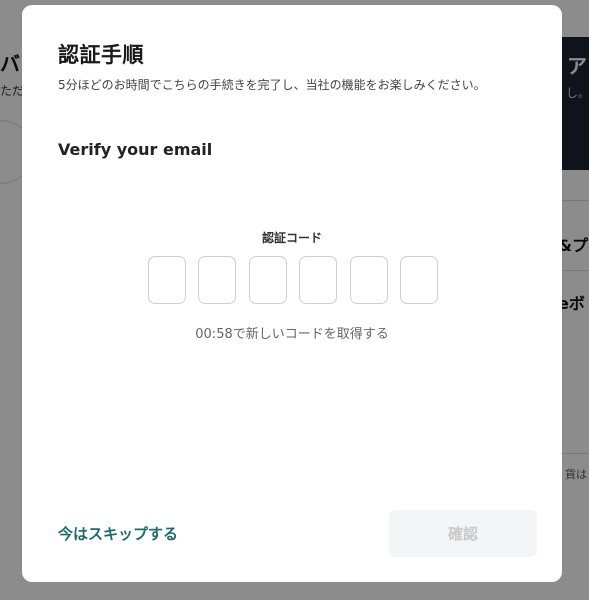 The image size is (589, 600). What do you see at coordinates (463, 533) in the screenshot?
I see `confirm-button: 確認` at bounding box center [463, 533].